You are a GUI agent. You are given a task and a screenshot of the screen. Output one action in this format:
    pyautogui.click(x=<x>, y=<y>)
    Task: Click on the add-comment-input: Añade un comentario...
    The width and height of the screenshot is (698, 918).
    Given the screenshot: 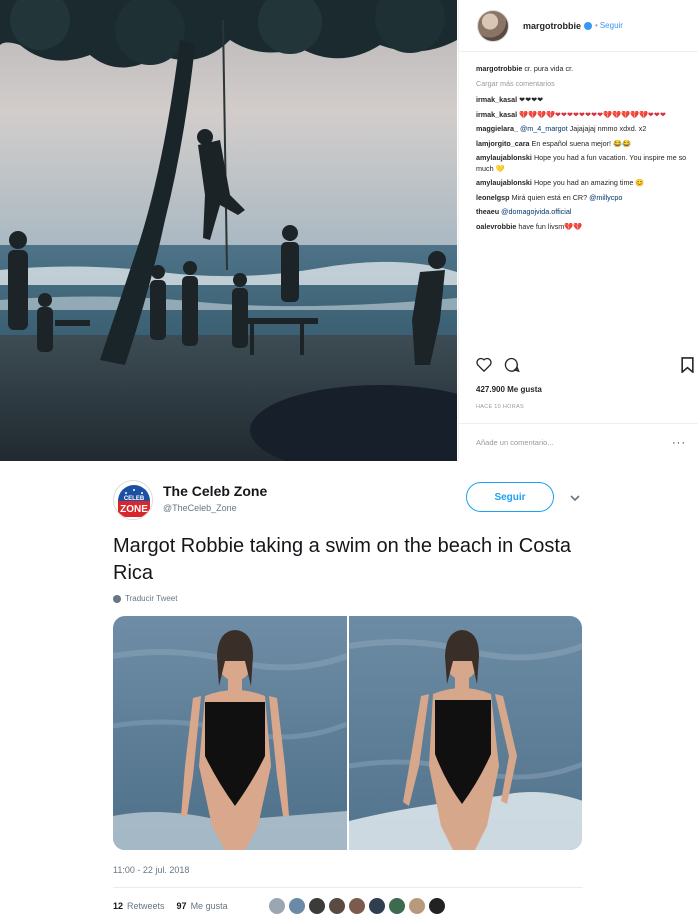 What is the action you would take?
    pyautogui.click(x=515, y=442)
    